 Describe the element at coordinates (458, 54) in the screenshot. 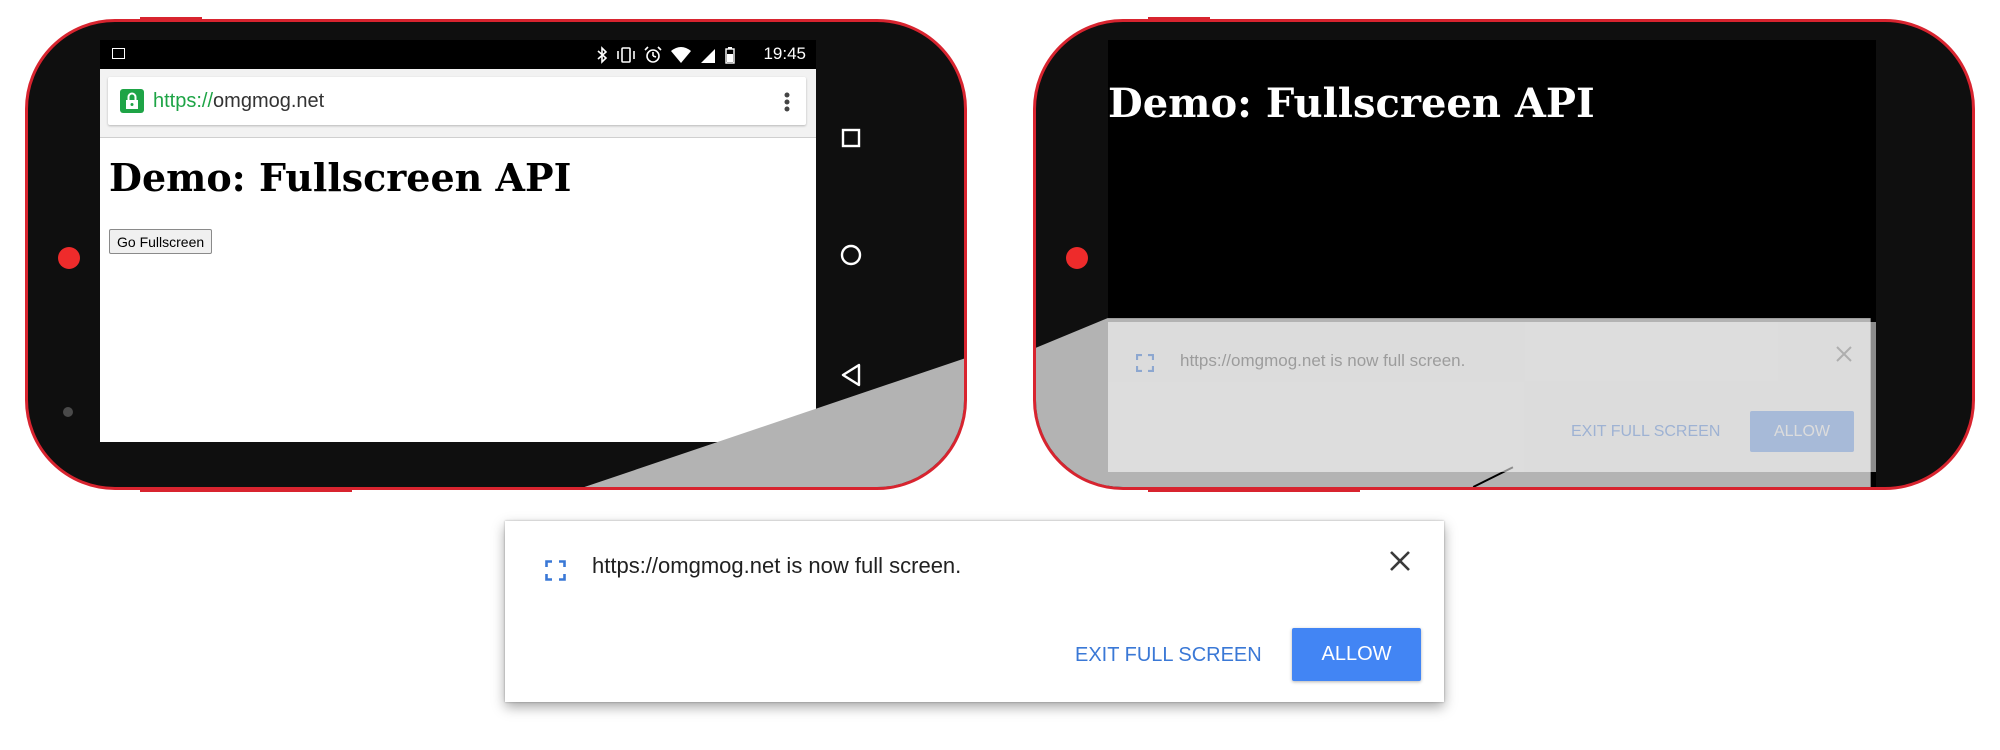

I see `status-bar: 19:45` at that location.